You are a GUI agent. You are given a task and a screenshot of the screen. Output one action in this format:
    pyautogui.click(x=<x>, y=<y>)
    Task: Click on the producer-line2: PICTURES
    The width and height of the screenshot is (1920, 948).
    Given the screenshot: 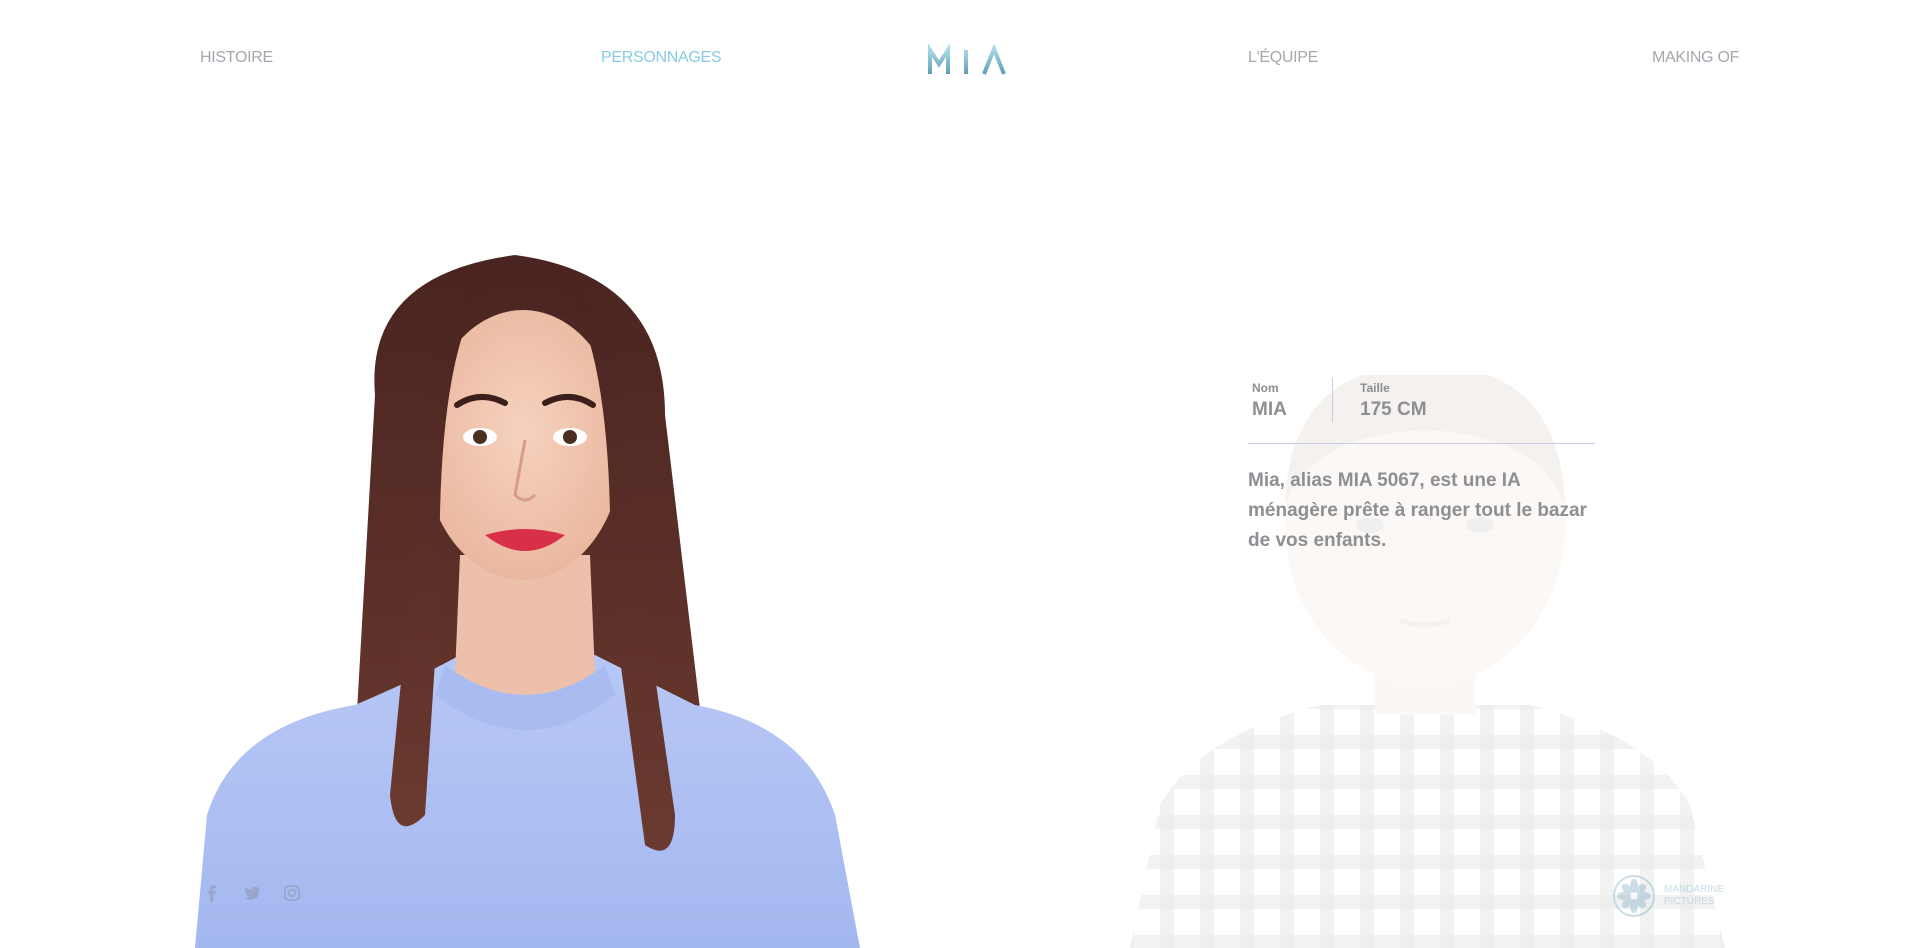 What is the action you would take?
    pyautogui.click(x=1689, y=901)
    